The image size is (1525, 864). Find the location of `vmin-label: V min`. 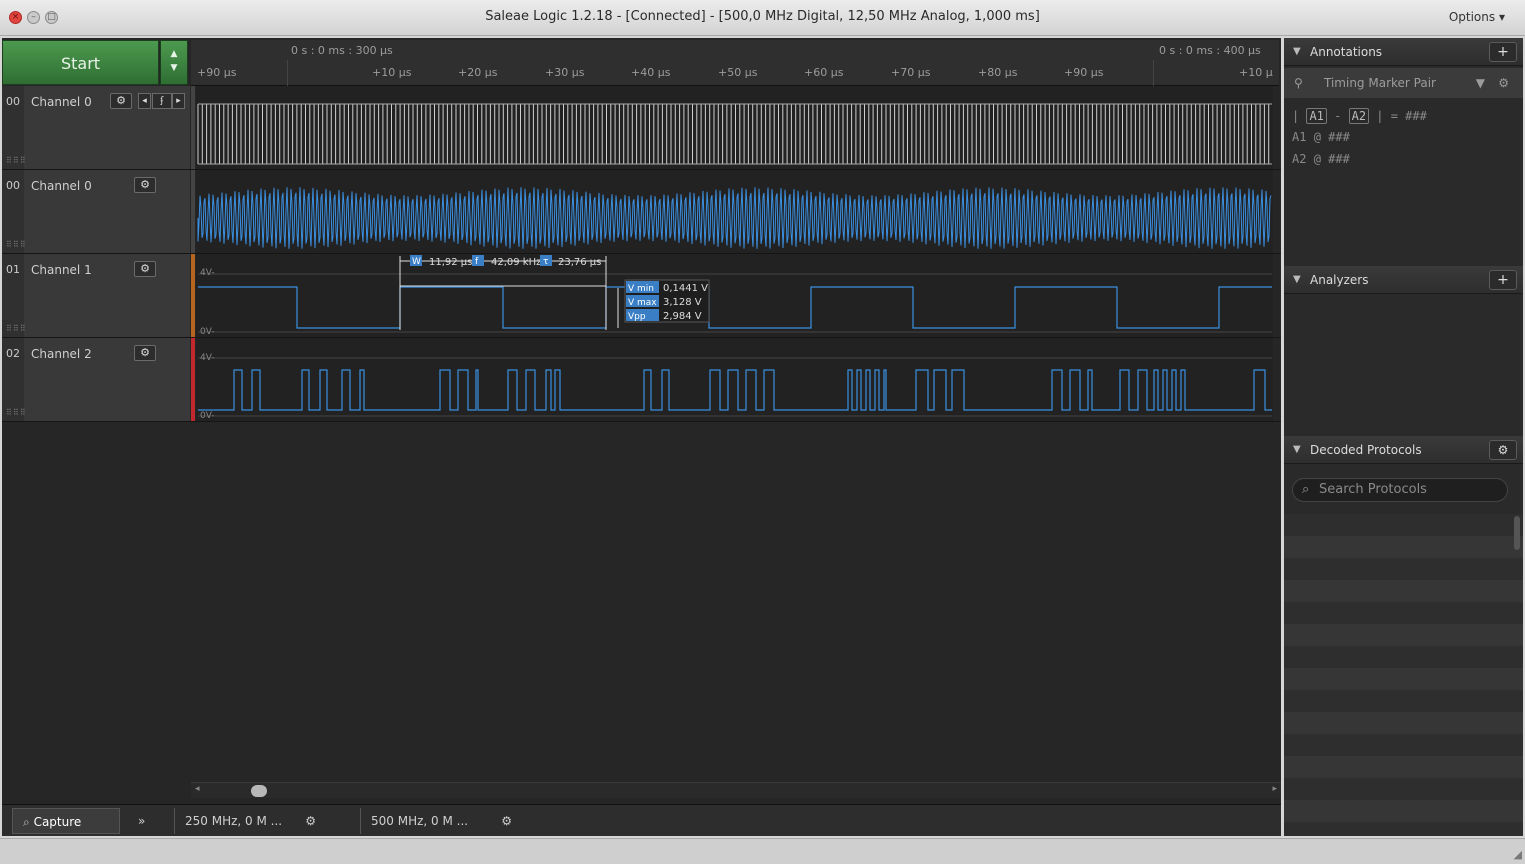

vmin-label: V min is located at coordinates (641, 289).